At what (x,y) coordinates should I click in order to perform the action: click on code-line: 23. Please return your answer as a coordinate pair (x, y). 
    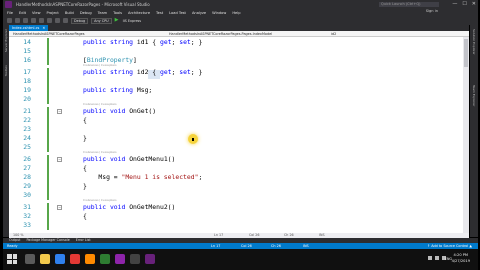
    Looking at the image, I should click on (239, 129).